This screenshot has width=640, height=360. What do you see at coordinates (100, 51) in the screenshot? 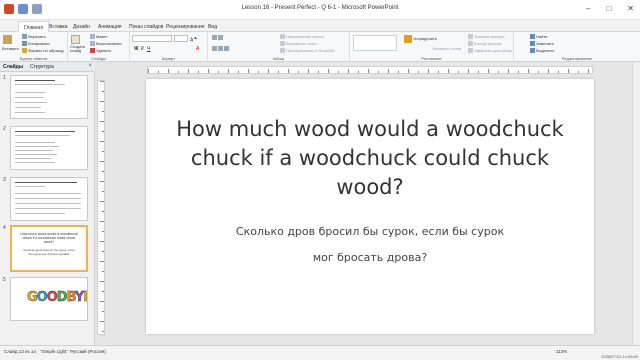
I see `delete-button: Удалить` at bounding box center [100, 51].